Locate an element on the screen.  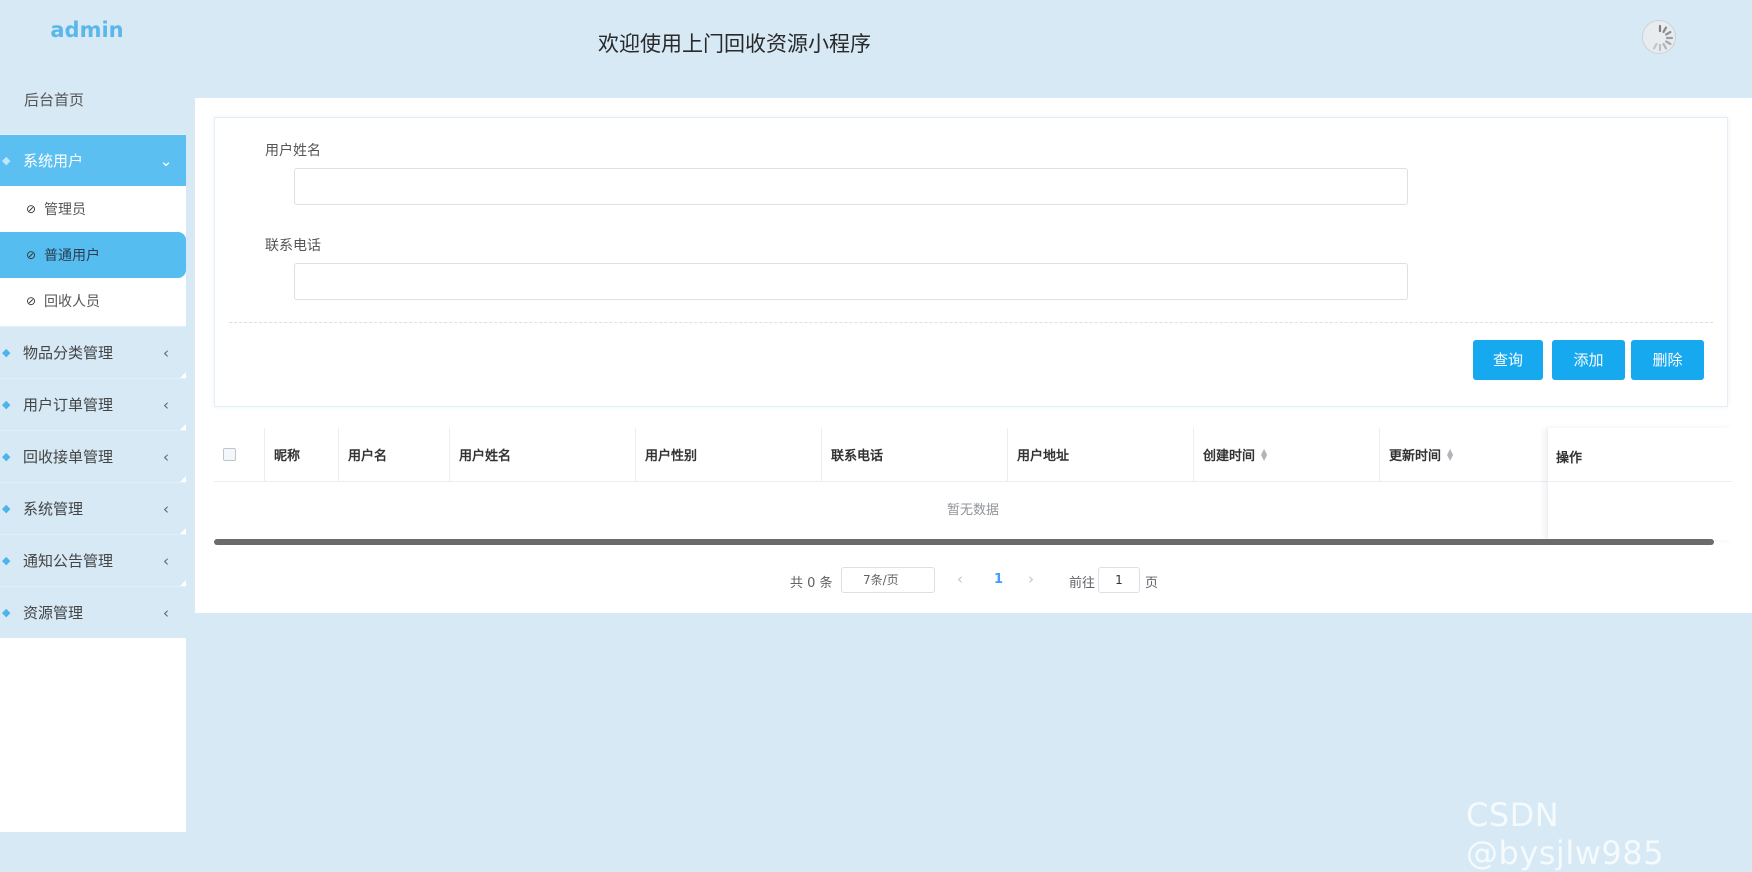
column-header: 用户姓名 is located at coordinates (542, 454).